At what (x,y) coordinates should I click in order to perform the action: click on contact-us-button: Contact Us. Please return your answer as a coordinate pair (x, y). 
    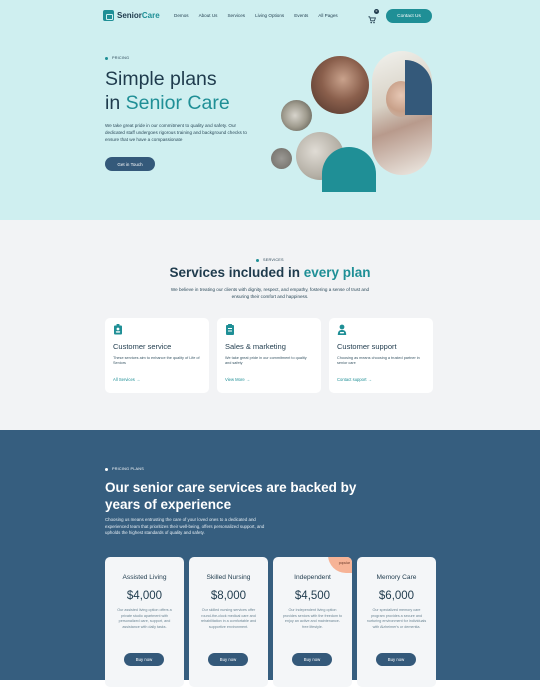
    Looking at the image, I should click on (409, 16).